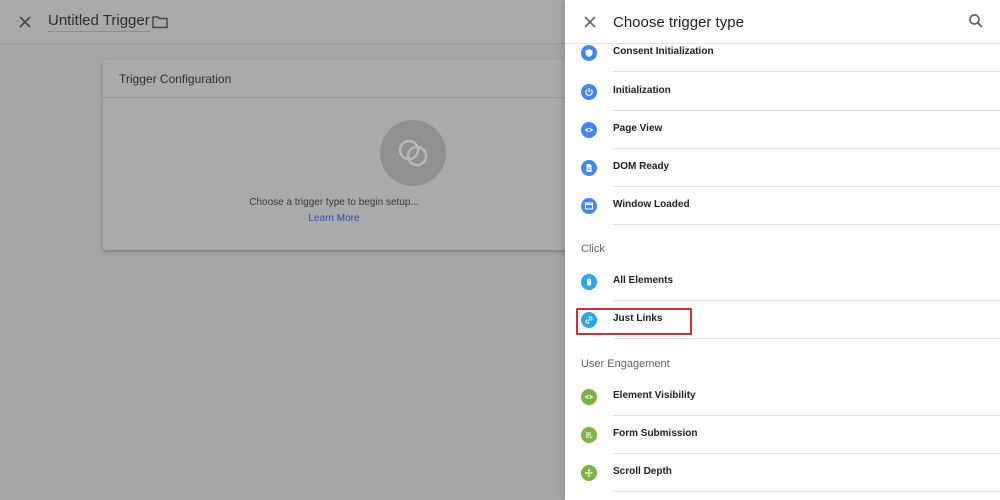 Image resolution: width=1000 pixels, height=500 pixels. Describe the element at coordinates (589, 206) in the screenshot. I see `window-icon` at that location.